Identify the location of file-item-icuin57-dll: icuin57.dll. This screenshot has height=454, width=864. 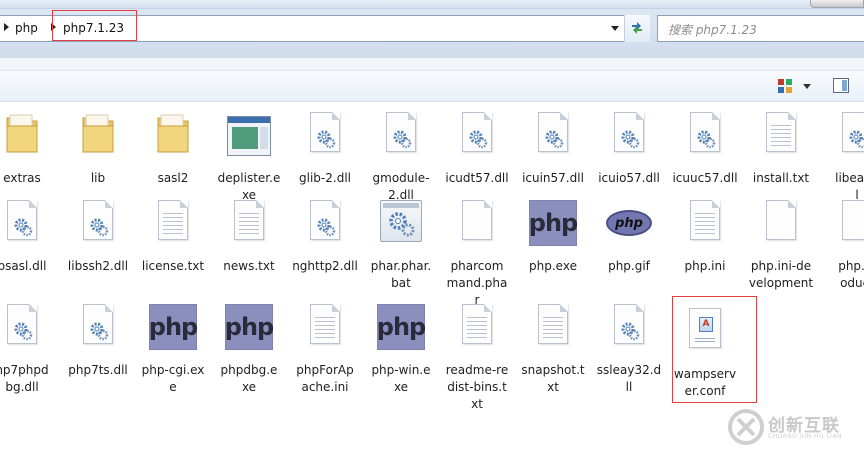
(553, 152).